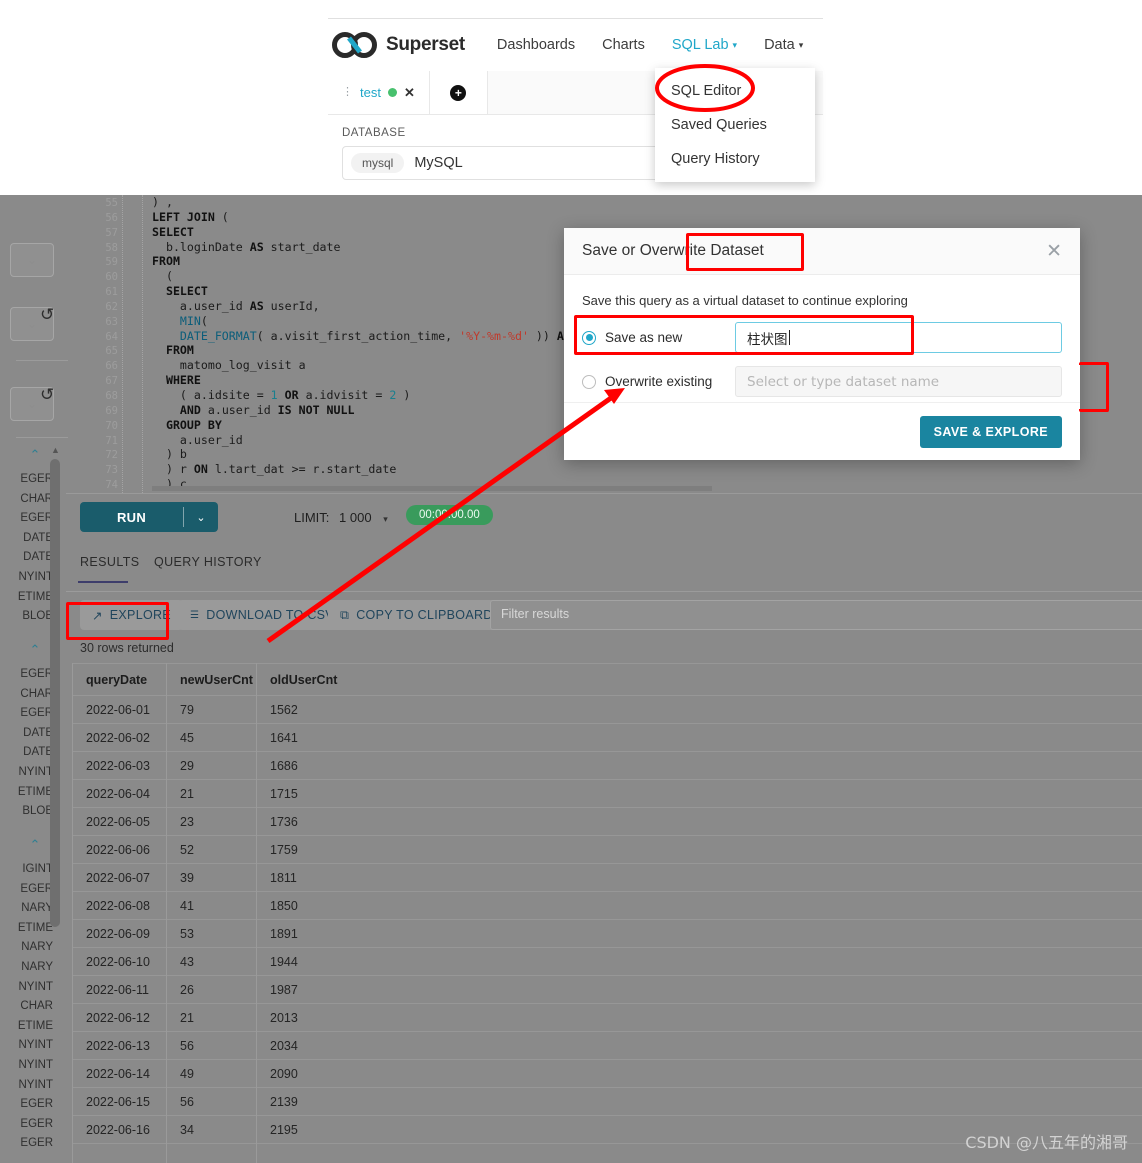  What do you see at coordinates (55, 693) in the screenshot?
I see `sidebar-scrollbar` at bounding box center [55, 693].